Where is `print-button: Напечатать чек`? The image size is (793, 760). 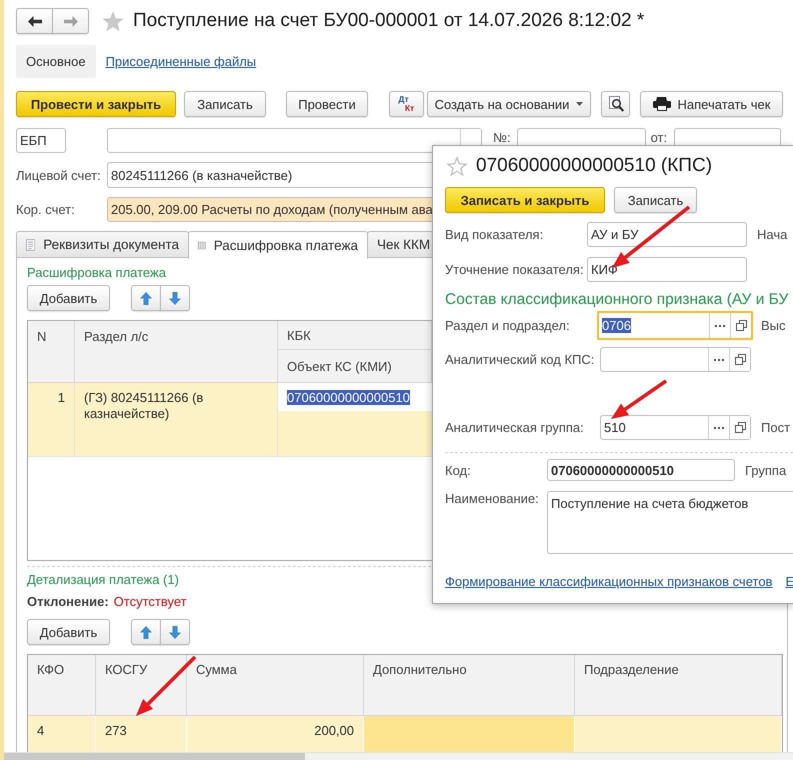
print-button: Напечатать чек is located at coordinates (711, 104).